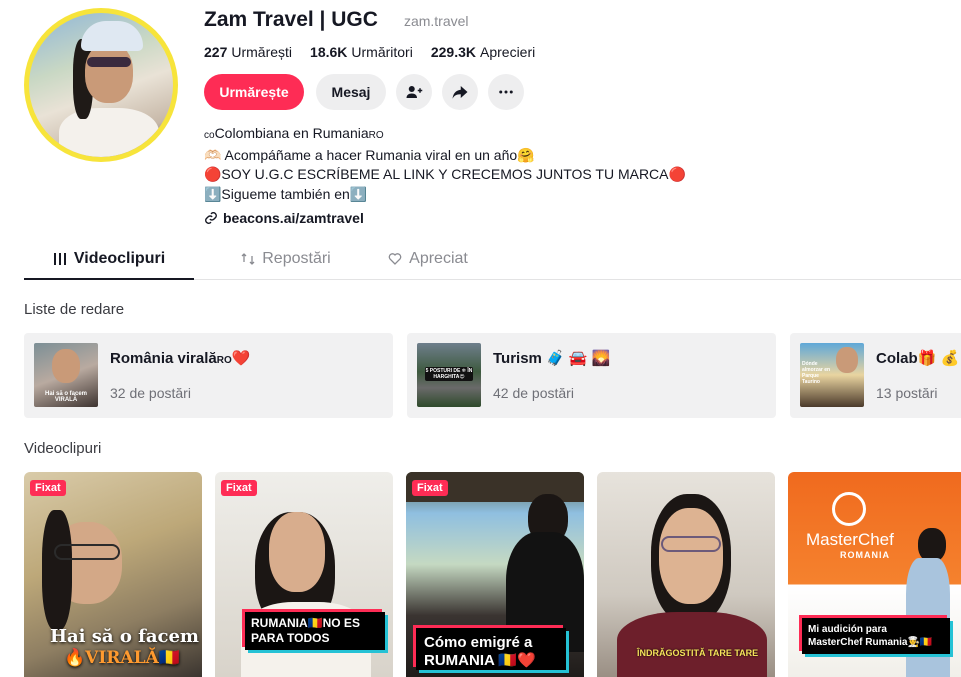  What do you see at coordinates (533, 393) in the screenshot?
I see `playlist-count: 42 de postări` at bounding box center [533, 393].